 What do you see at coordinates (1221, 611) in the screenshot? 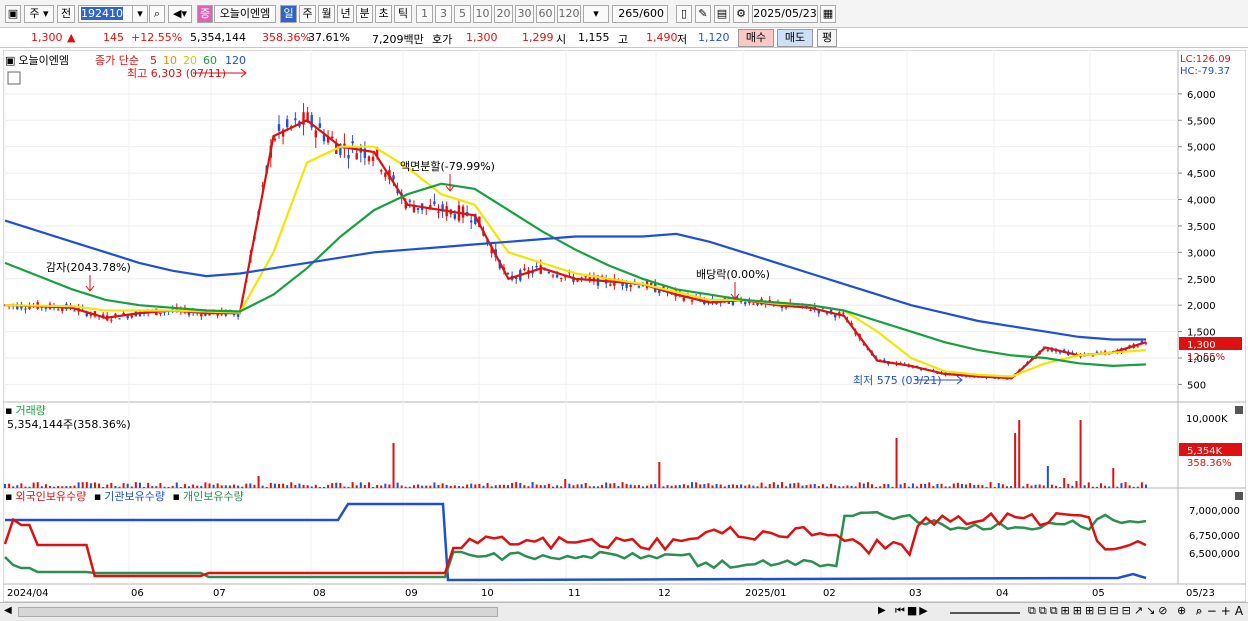
I see `zoom-controls: ⌕−+A` at bounding box center [1221, 611].